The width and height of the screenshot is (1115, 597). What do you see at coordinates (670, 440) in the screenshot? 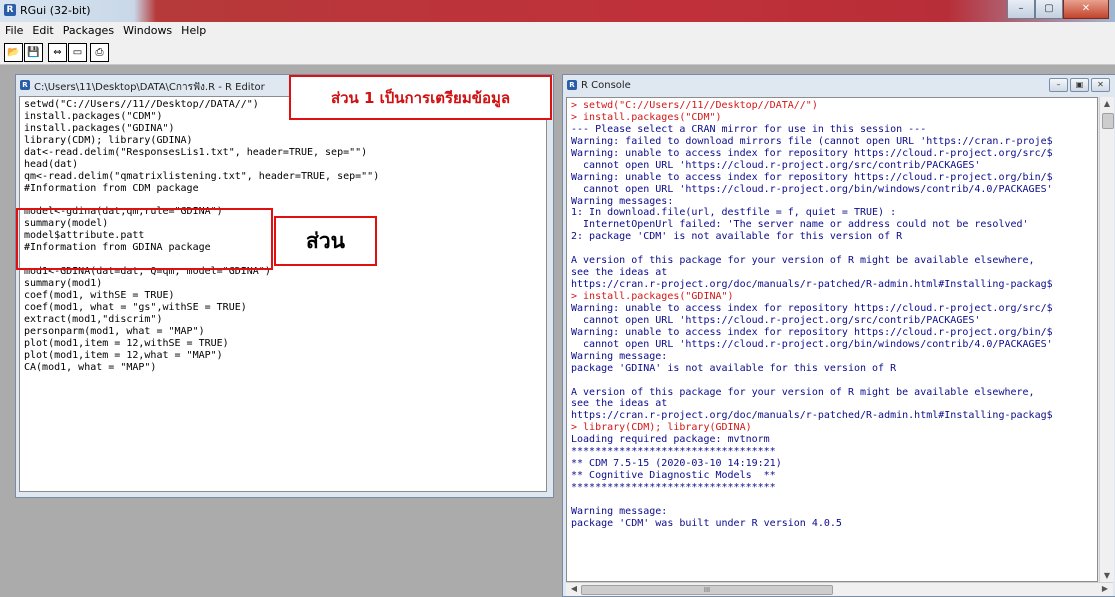
I see `console-output-line: Loading required package: mvtnorm` at bounding box center [670, 440].